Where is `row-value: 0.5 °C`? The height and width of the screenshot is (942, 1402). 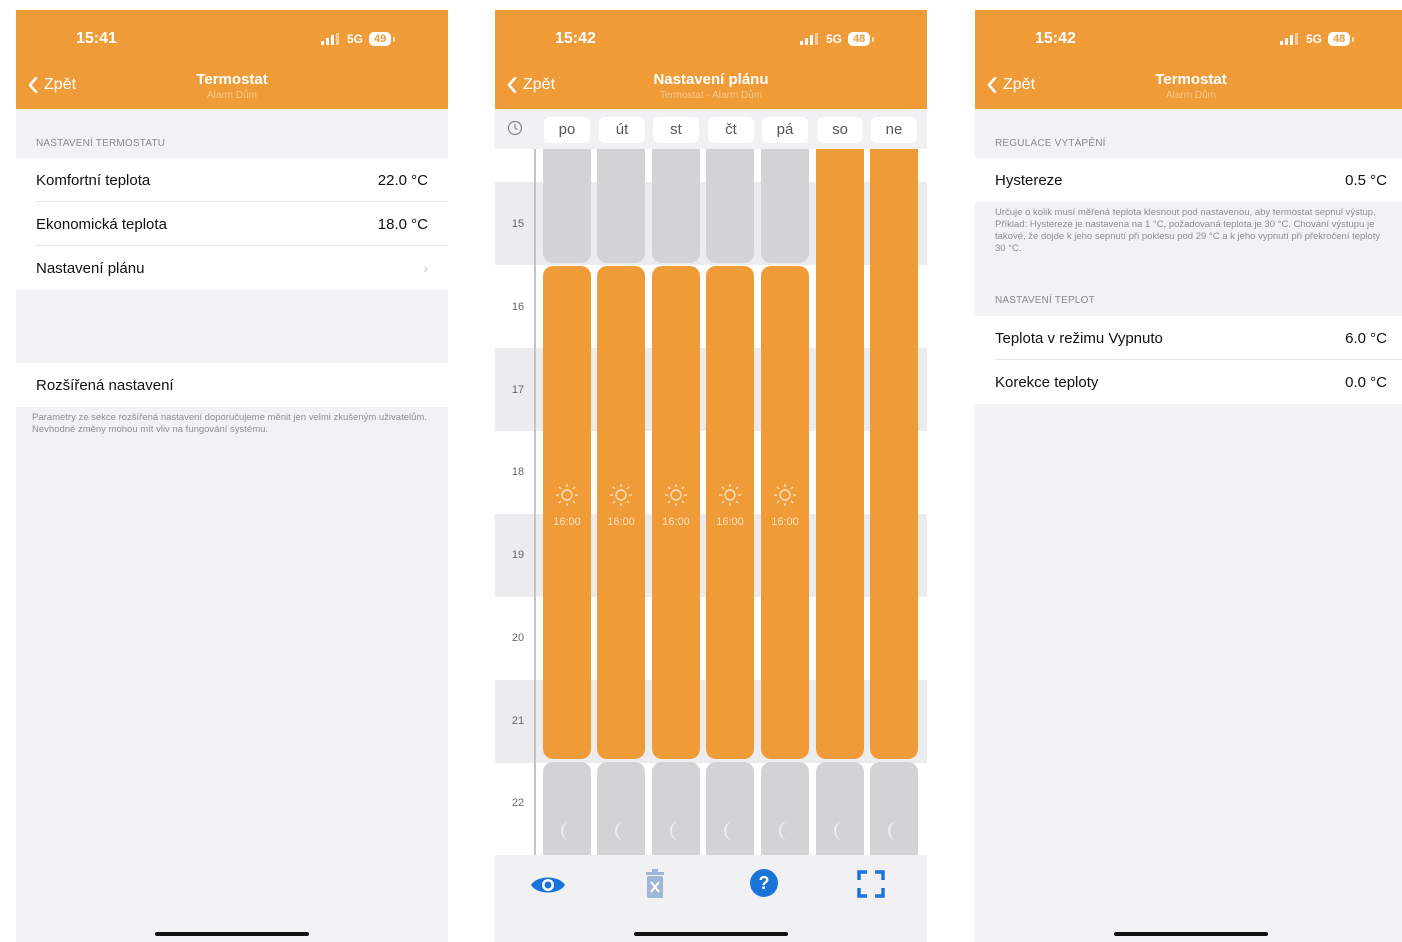
row-value: 0.5 °C is located at coordinates (1366, 180).